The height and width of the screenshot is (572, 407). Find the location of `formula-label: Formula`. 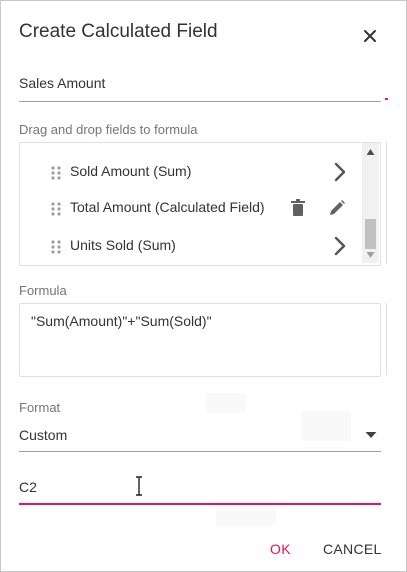

formula-label: Formula is located at coordinates (43, 290).